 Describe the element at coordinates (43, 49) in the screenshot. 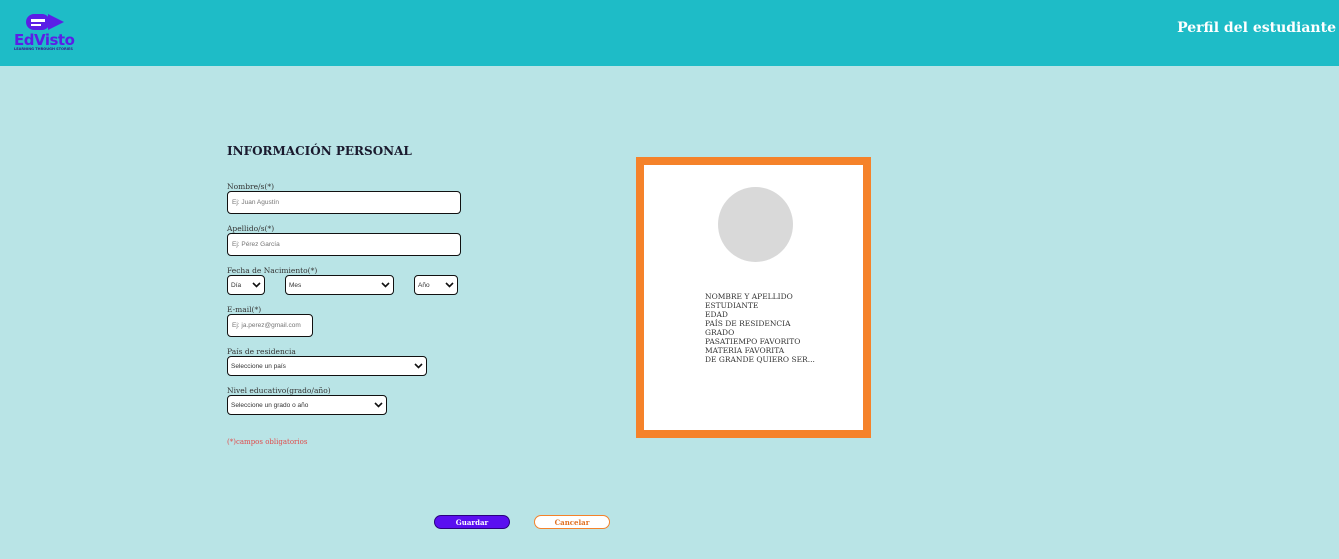

I see `logo-tagline: LEARNING THROUGH STORIES` at that location.